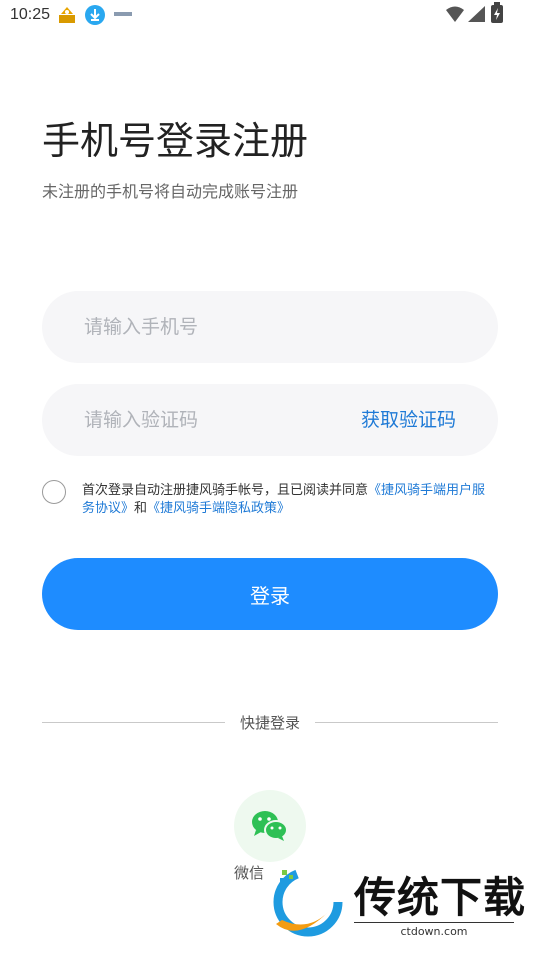 The width and height of the screenshot is (540, 960). I want to click on page-subtitle: 未注册的手机号将自动完成账号注册, so click(170, 191).